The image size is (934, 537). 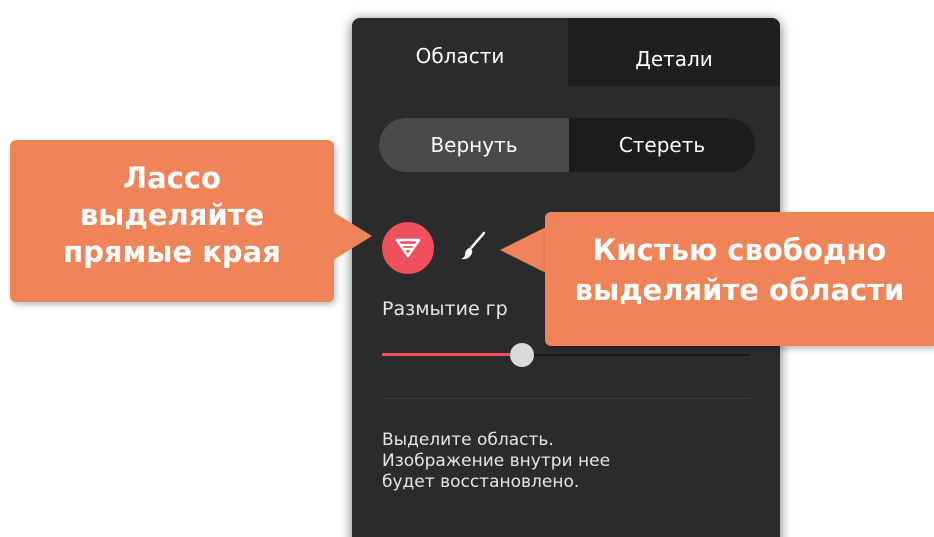 I want to click on hint-line: Выделите область., so click(x=468, y=440).